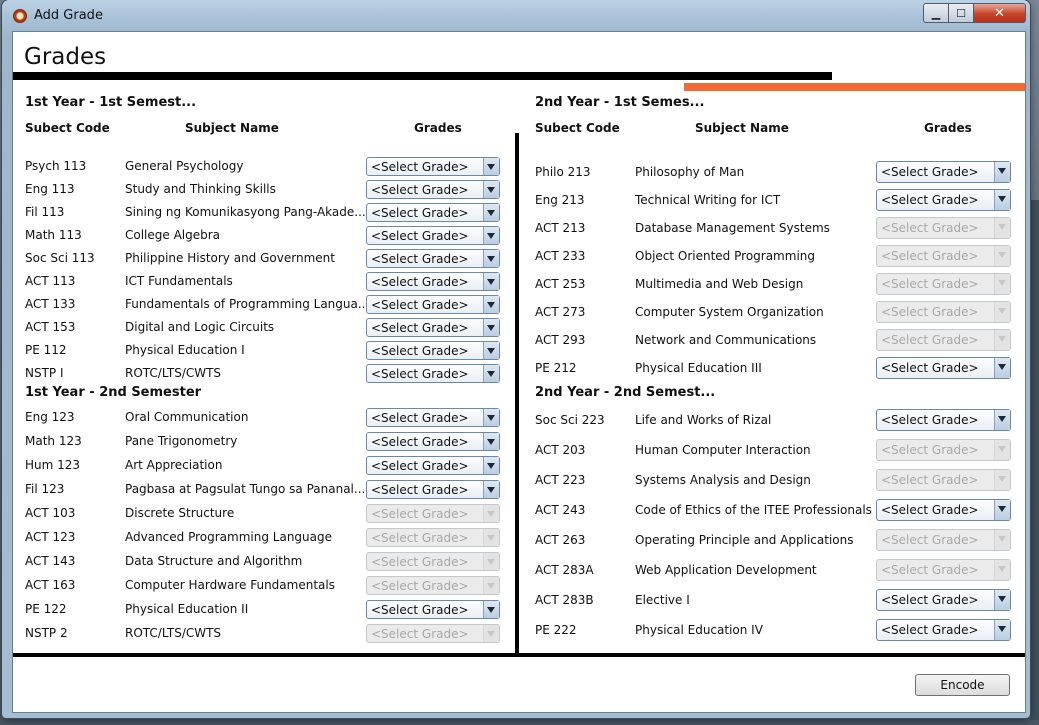 The image size is (1039, 725). I want to click on minimize-button: ▁, so click(936, 13).